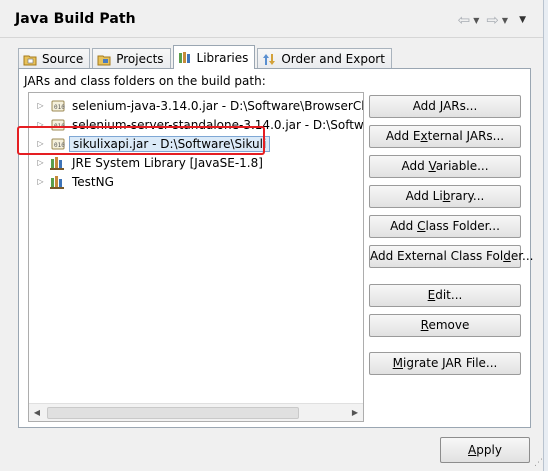  I want to click on tree-item: ▷ JRE System Library [JavaSE-1.8], so click(146, 162).